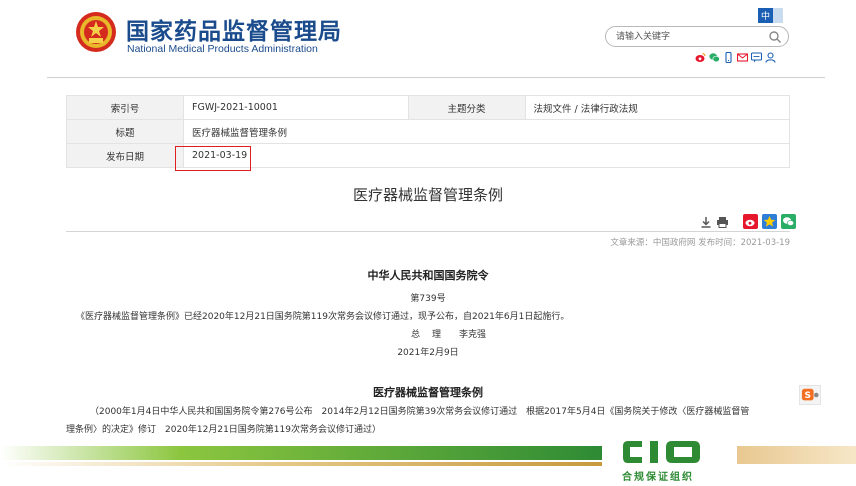 The height and width of the screenshot is (486, 856). I want to click on language-switch: 中, so click(771, 15).